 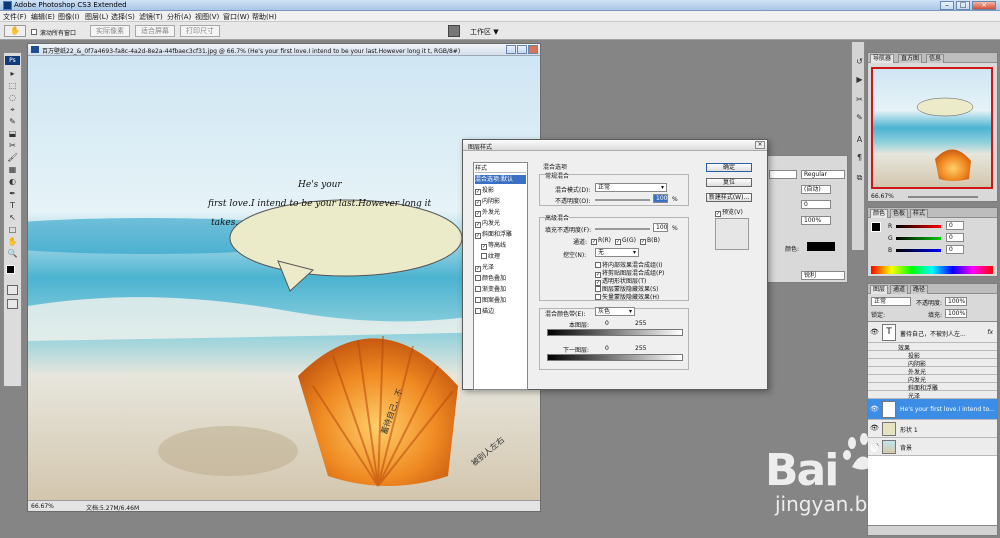 What do you see at coordinates (919, 289) in the screenshot?
I see `tab-paths: 路径` at bounding box center [919, 289].